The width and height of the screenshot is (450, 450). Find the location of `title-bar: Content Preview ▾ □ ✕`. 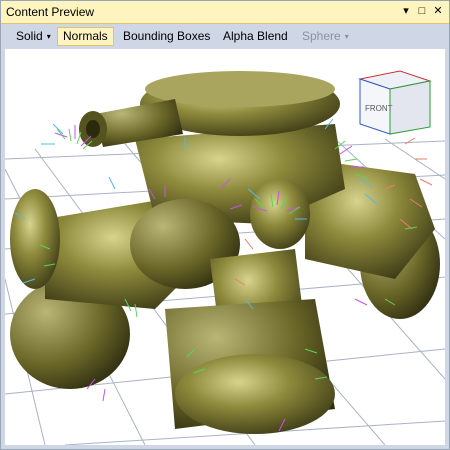

title-bar: Content Preview ▾ □ ✕ is located at coordinates (225, 12).